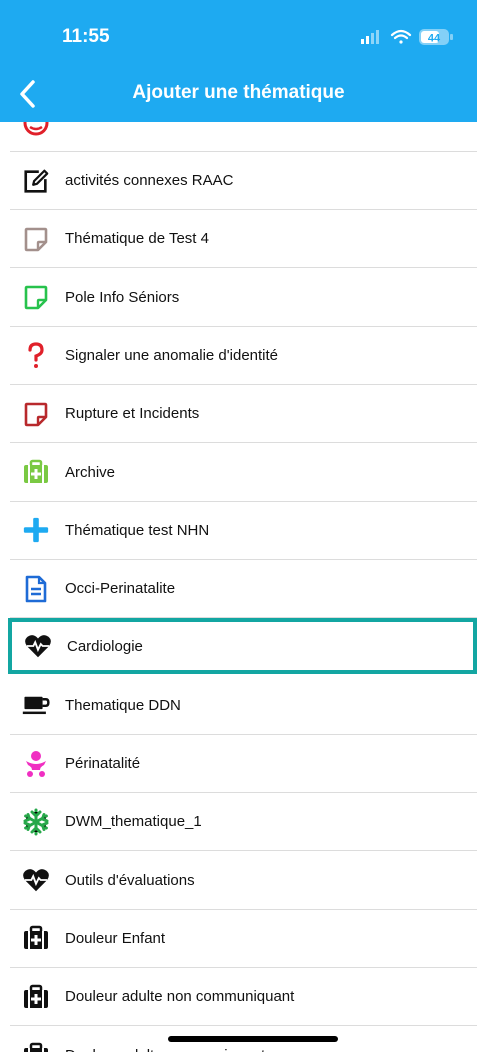 The height and width of the screenshot is (1052, 477). Describe the element at coordinates (243, 473) in the screenshot. I see `list-item: Archive` at that location.